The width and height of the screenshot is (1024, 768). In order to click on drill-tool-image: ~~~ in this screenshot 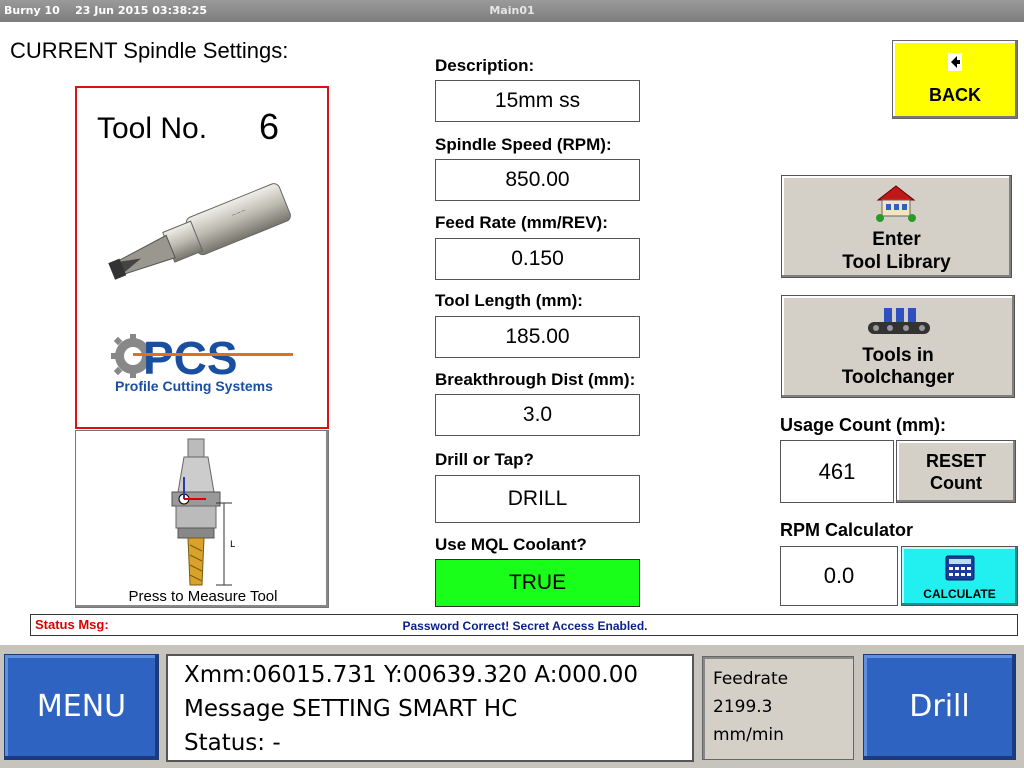, I will do `click(199, 231)`.